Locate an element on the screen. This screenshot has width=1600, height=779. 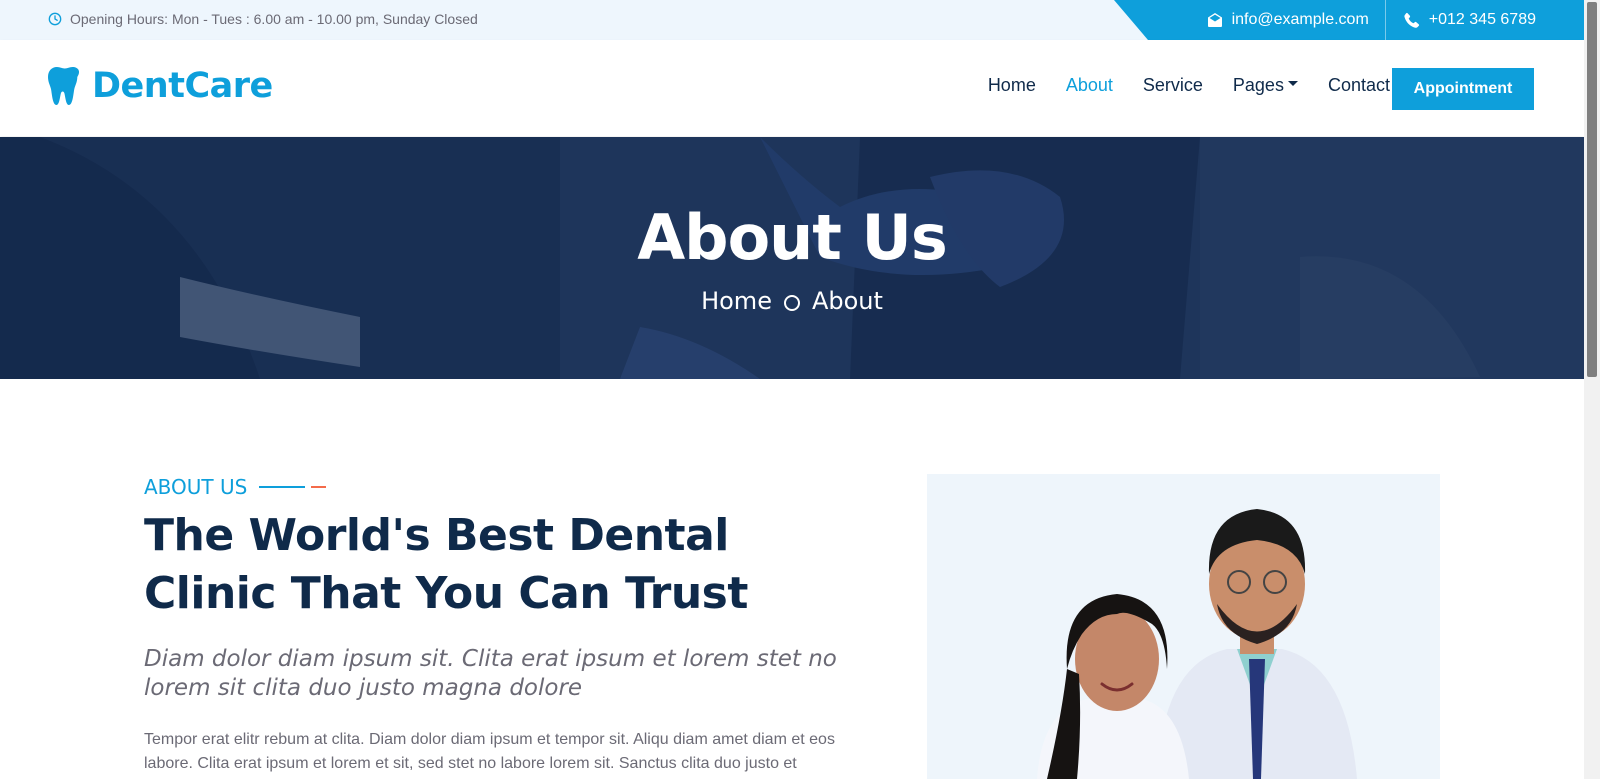
circle-icon is located at coordinates (791, 303).